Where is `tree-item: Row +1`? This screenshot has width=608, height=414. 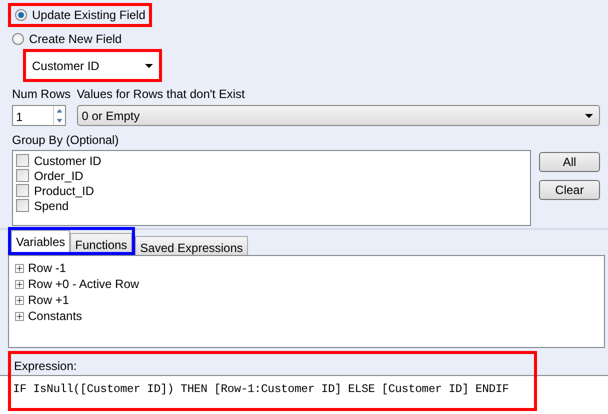
tree-item: Row +1 is located at coordinates (49, 300).